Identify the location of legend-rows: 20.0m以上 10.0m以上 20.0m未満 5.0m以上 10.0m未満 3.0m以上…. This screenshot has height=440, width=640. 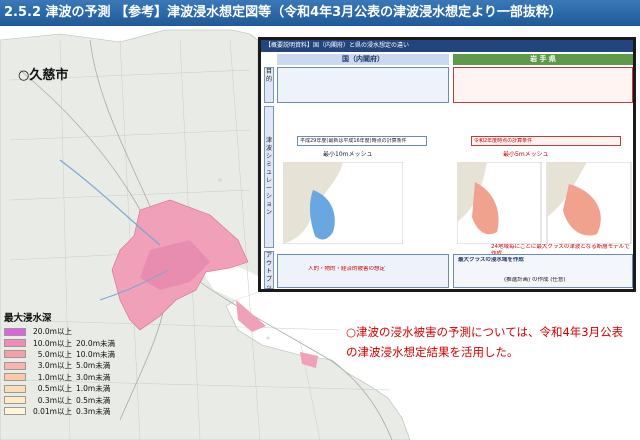
(63, 371).